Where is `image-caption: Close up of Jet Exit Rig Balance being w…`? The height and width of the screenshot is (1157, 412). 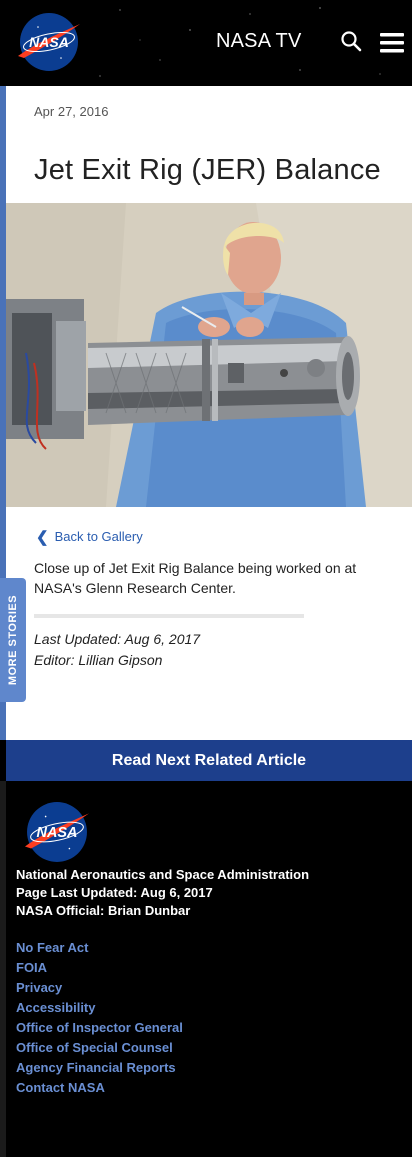 image-caption: Close up of Jet Exit Rig Balance being w… is located at coordinates (195, 578).